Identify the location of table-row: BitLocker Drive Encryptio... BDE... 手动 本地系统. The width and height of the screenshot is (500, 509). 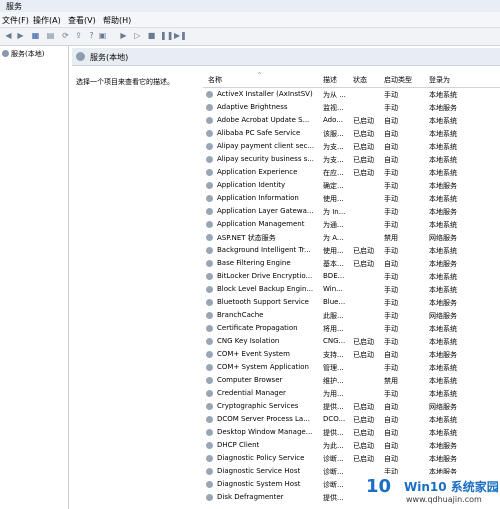
(351, 276).